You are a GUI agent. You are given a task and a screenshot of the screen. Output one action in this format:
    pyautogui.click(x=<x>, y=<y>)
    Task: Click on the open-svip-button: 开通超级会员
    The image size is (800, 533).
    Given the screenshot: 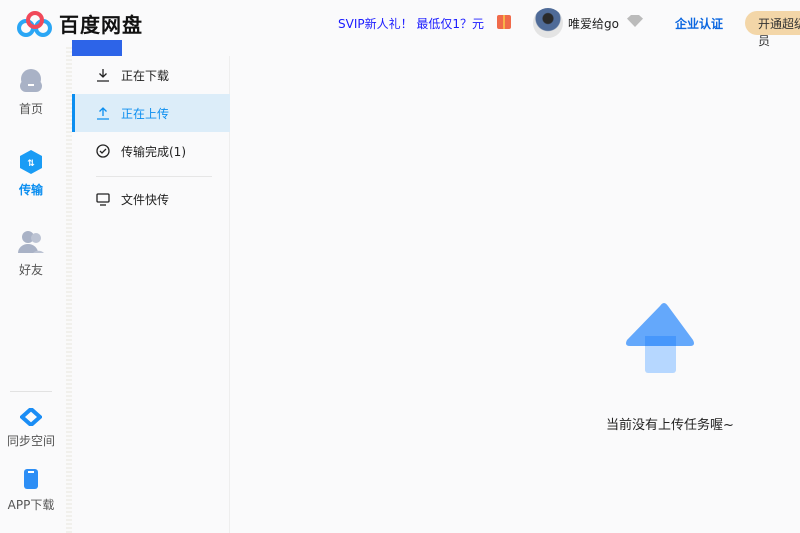 What is the action you would take?
    pyautogui.click(x=772, y=29)
    